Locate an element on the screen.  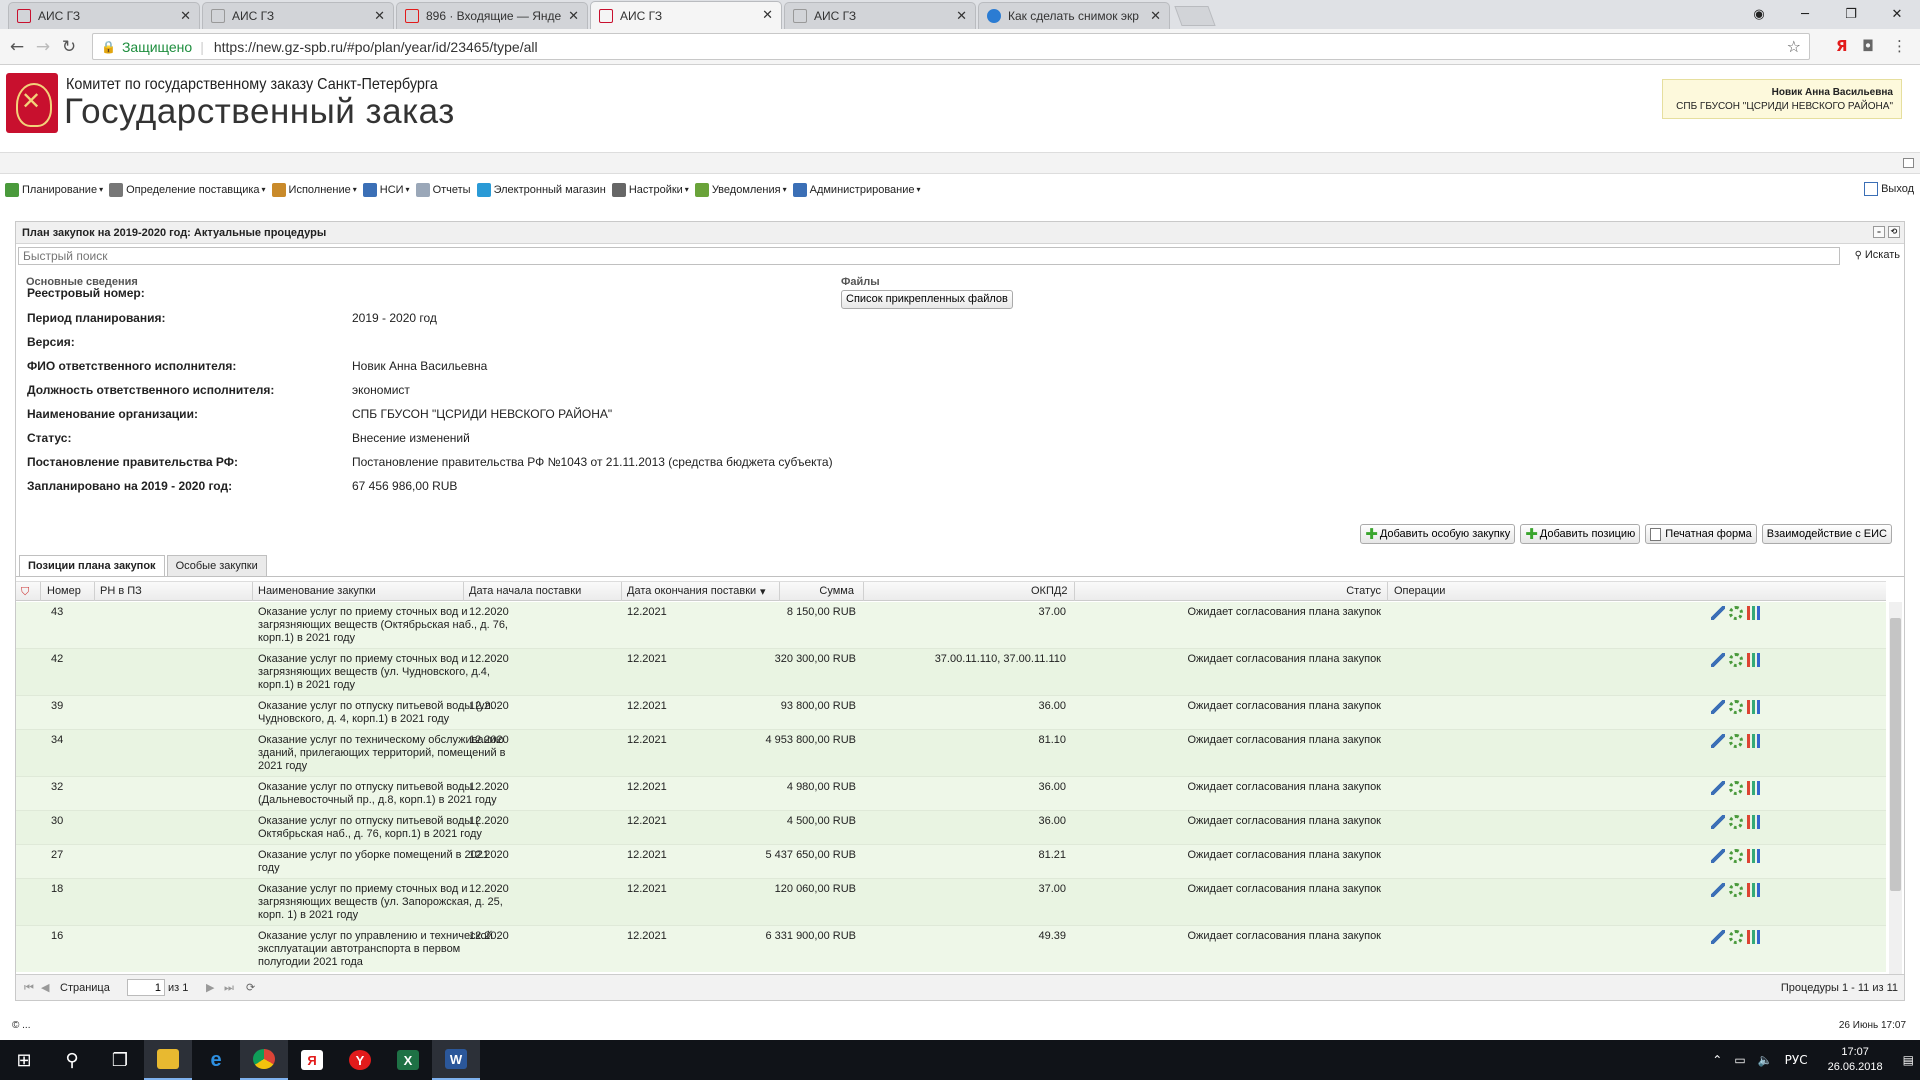
menu-item-3: Исполнение ▾ is located at coordinates (314, 189).